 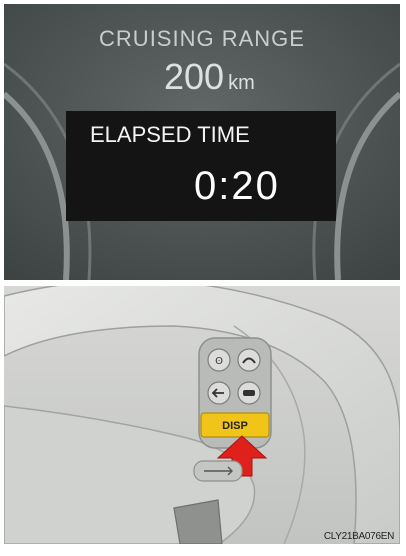 What do you see at coordinates (237, 186) in the screenshot?
I see `elapsed-time-value: 0:20` at bounding box center [237, 186].